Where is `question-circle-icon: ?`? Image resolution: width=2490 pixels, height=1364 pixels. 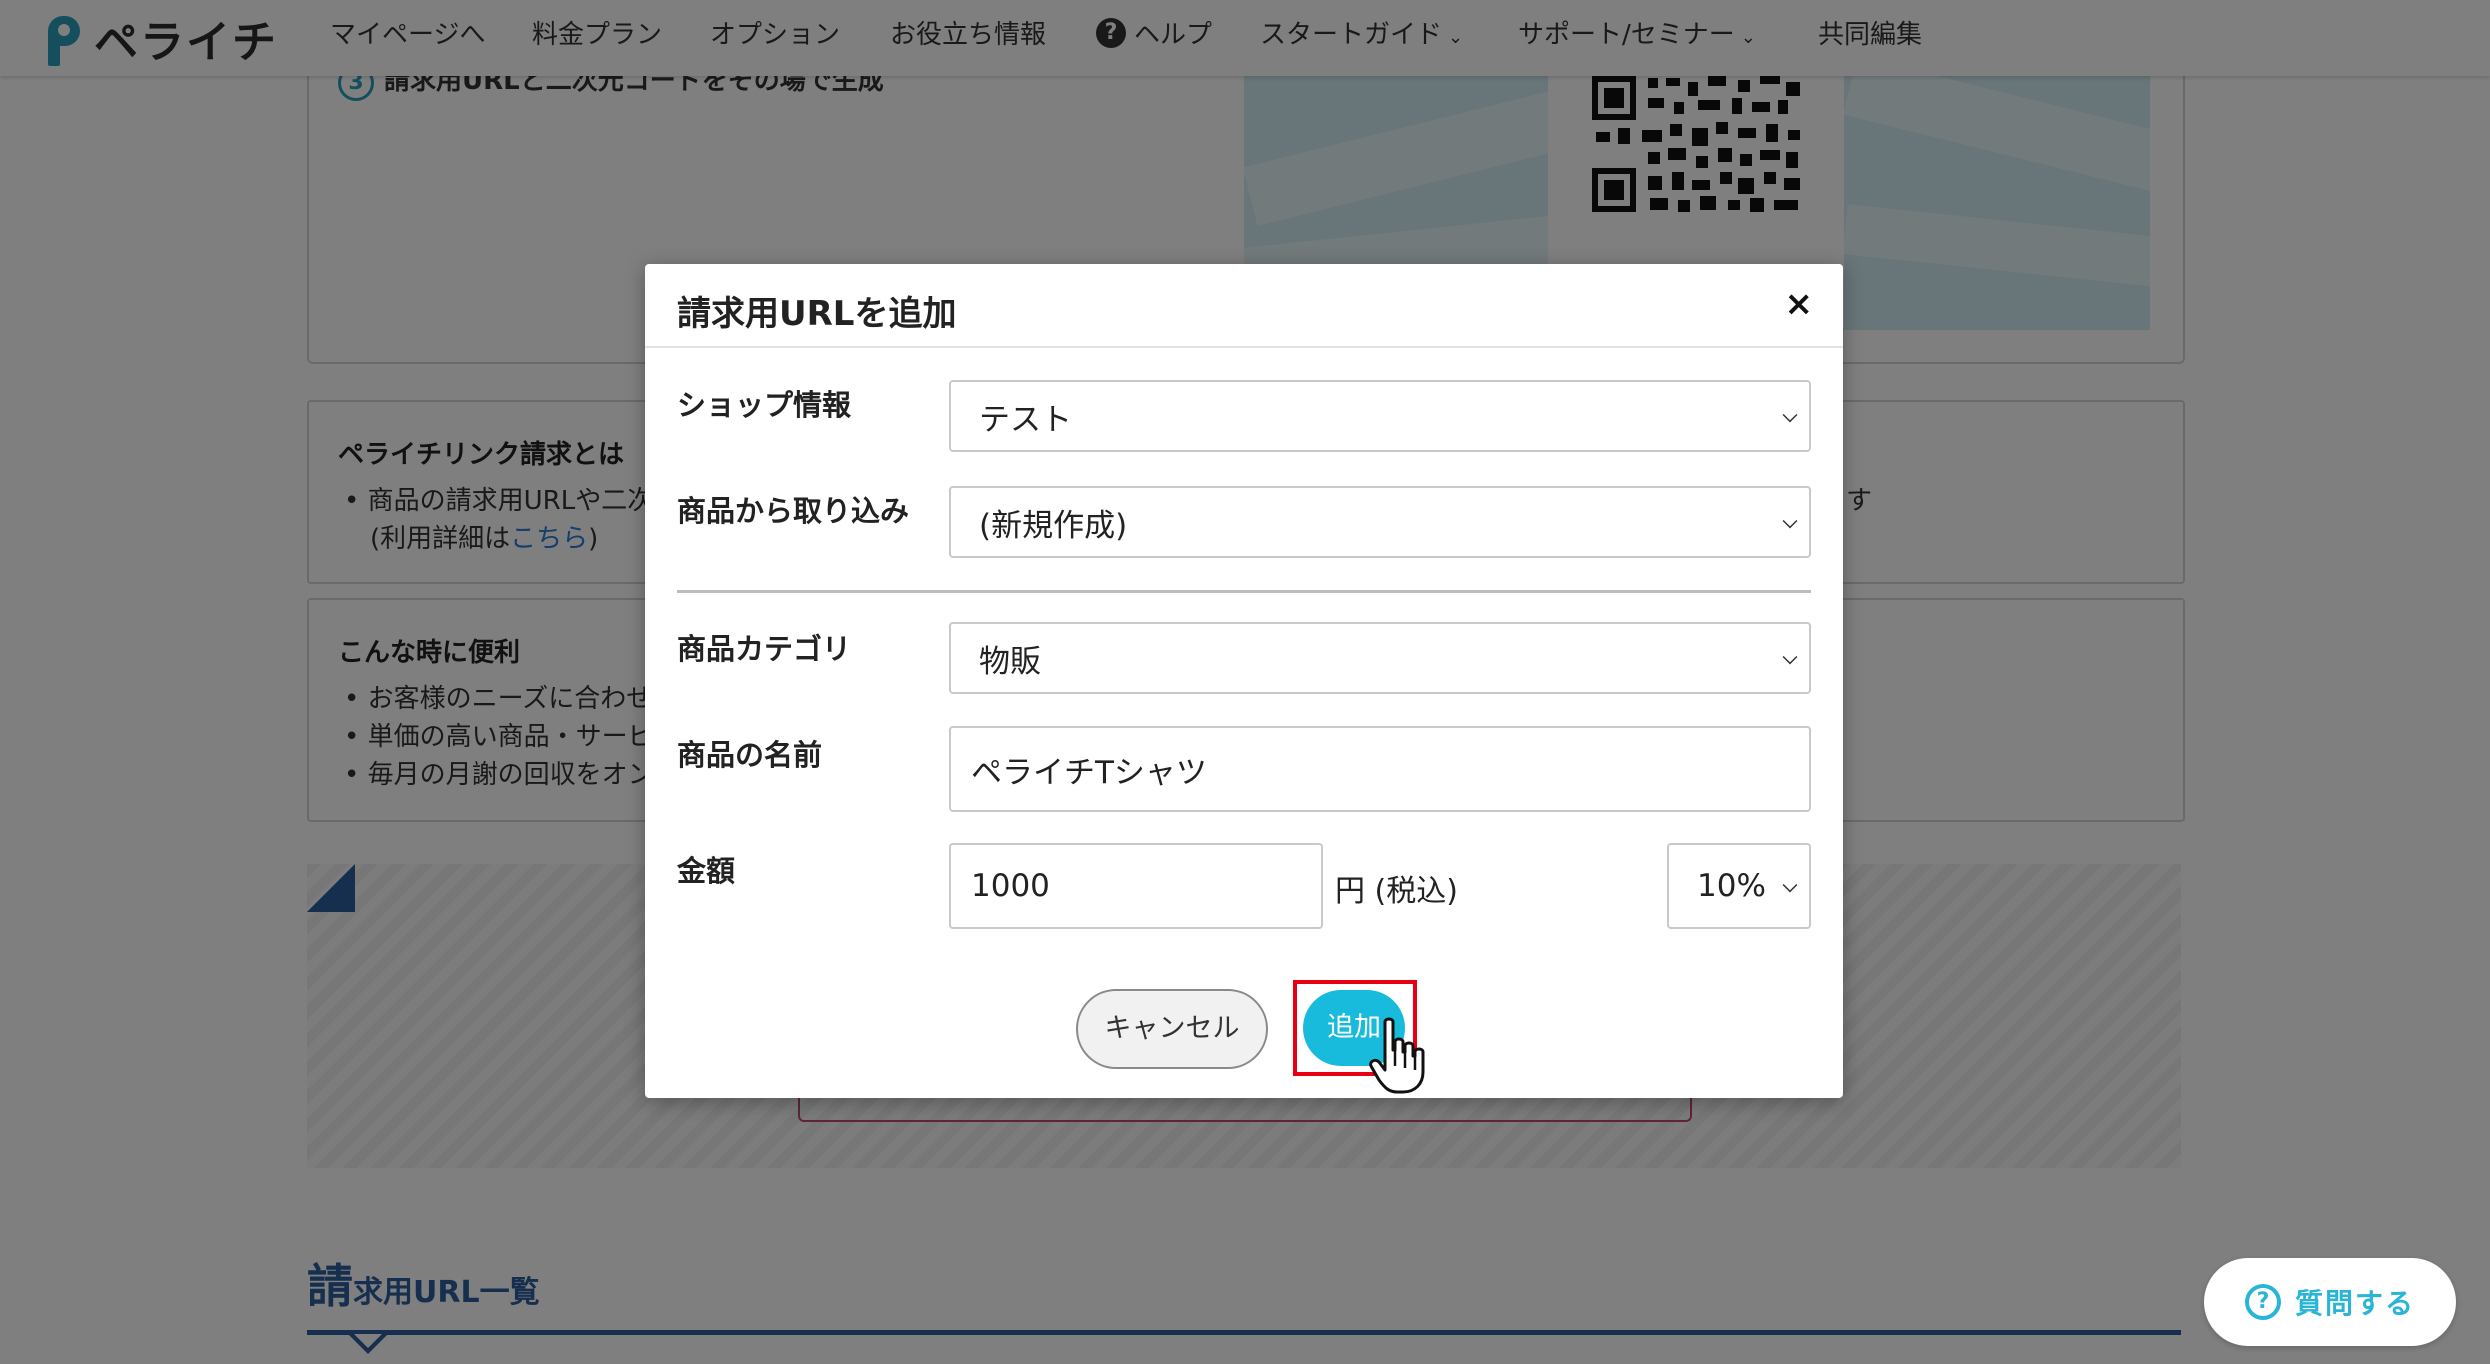 question-circle-icon: ? is located at coordinates (2262, 1302).